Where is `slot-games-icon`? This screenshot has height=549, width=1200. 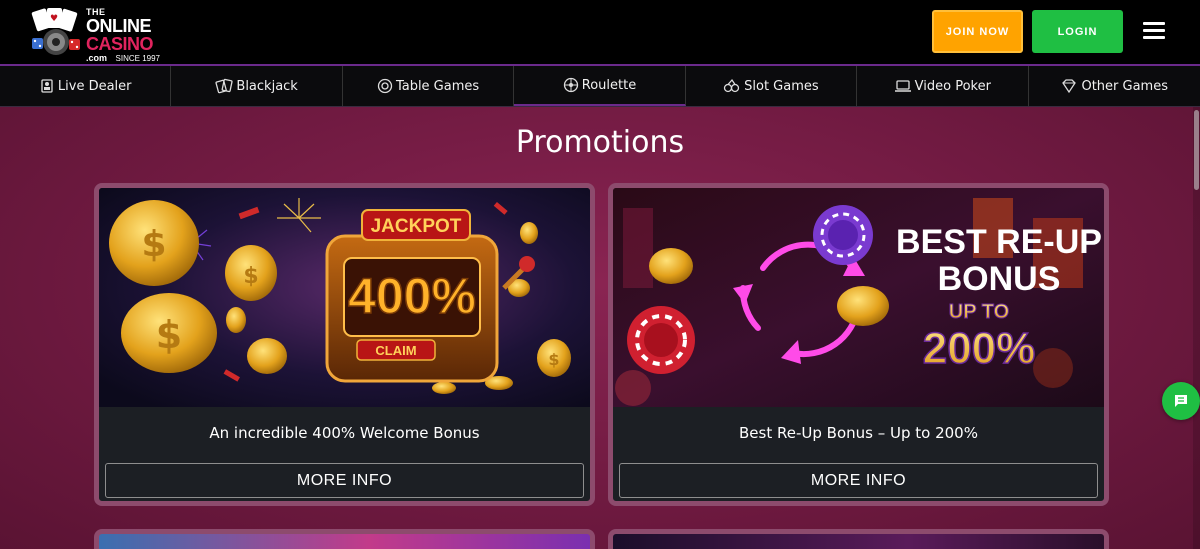
slot-games-icon is located at coordinates (731, 85).